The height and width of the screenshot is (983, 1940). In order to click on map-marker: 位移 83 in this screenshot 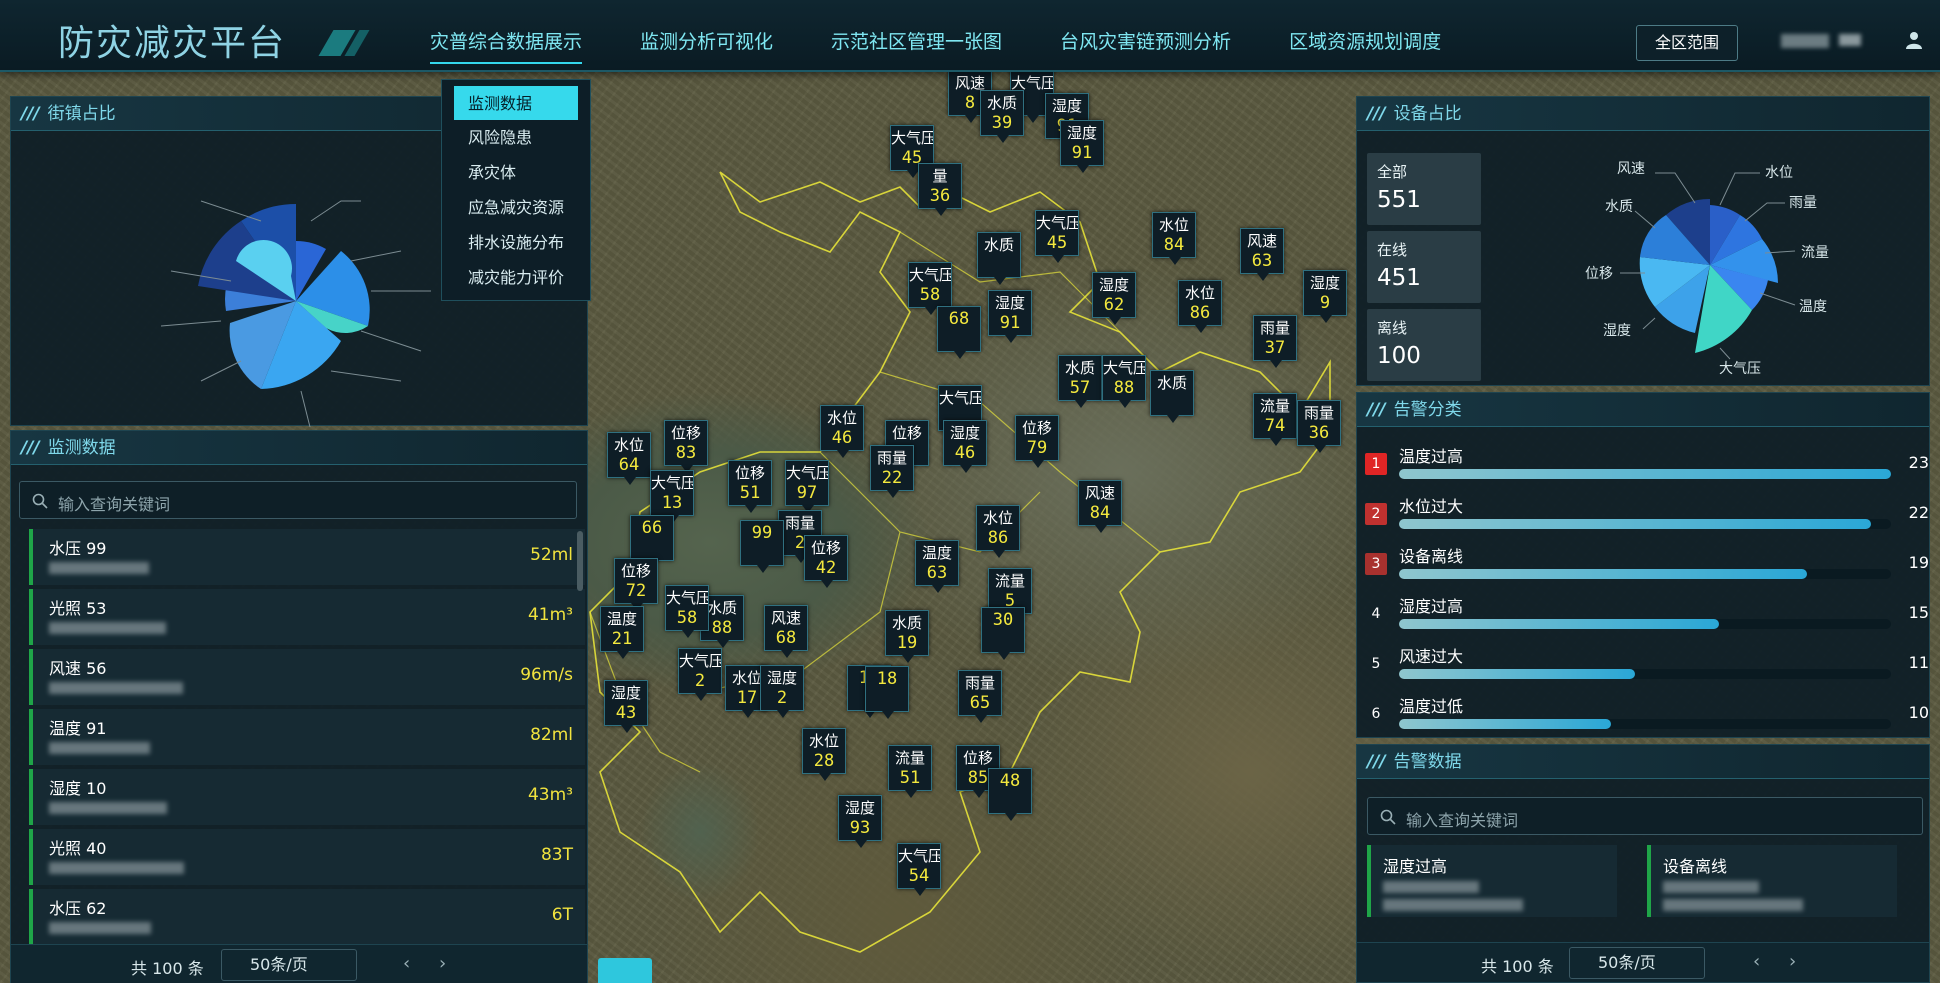, I will do `click(686, 446)`.